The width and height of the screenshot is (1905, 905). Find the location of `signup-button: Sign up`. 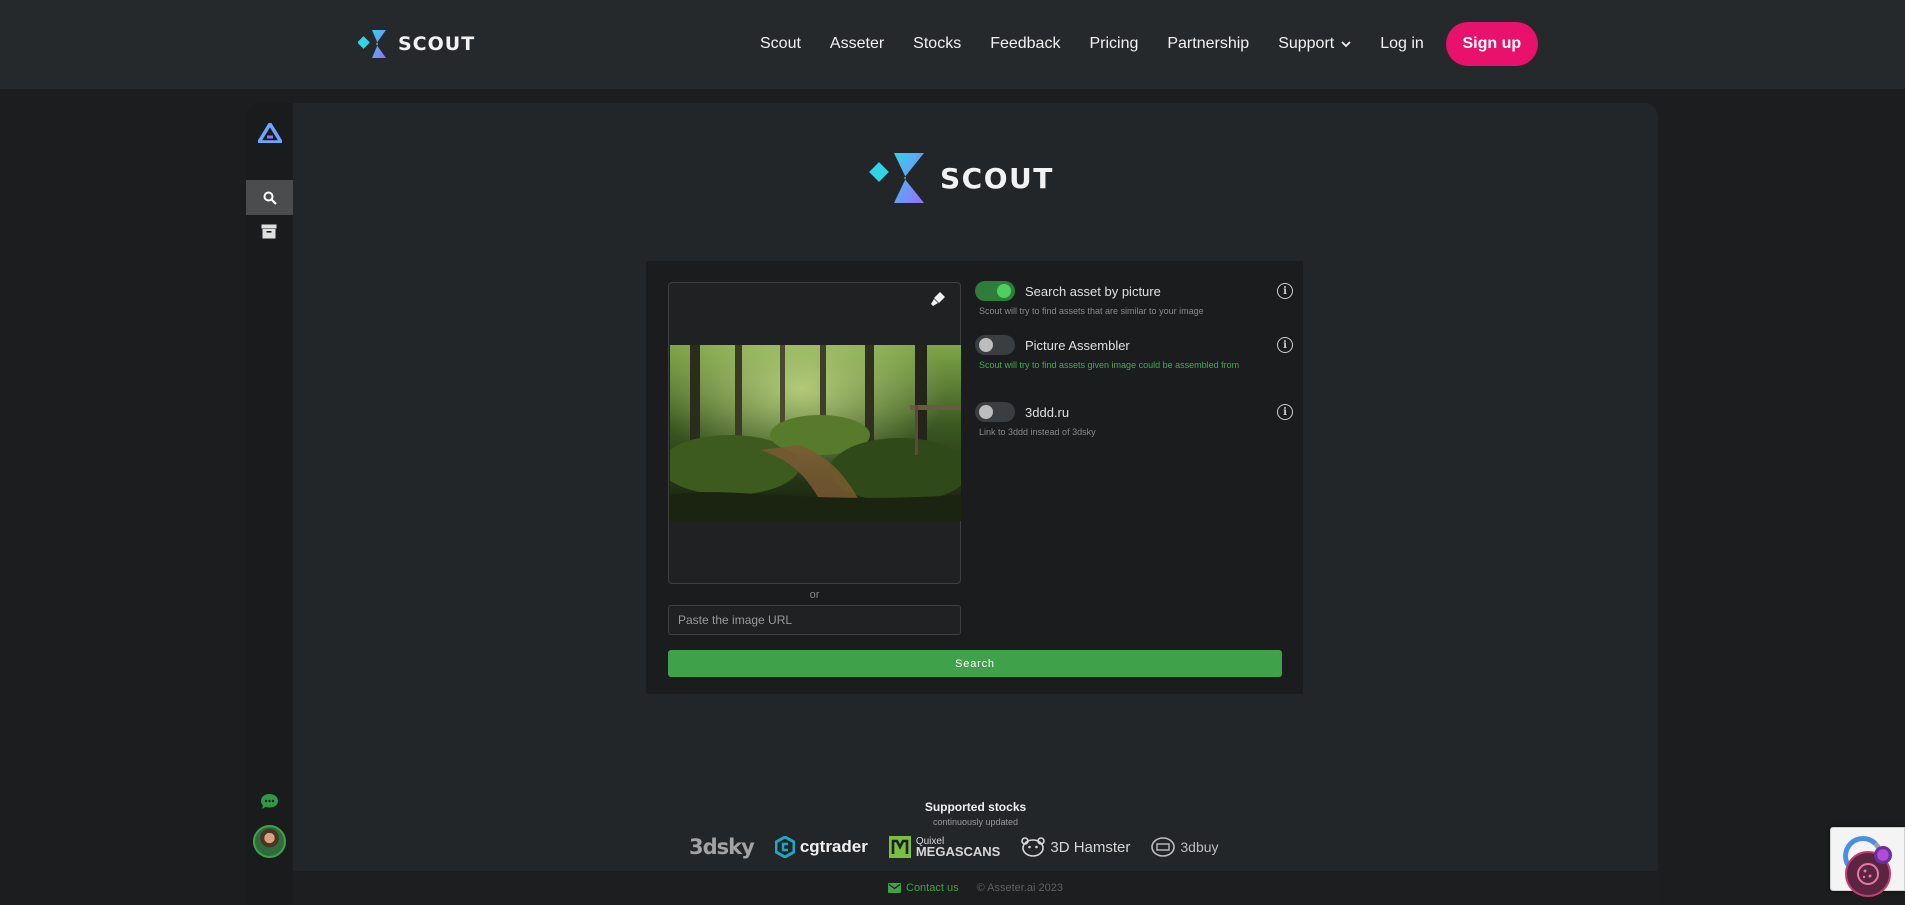

signup-button: Sign up is located at coordinates (1491, 44).